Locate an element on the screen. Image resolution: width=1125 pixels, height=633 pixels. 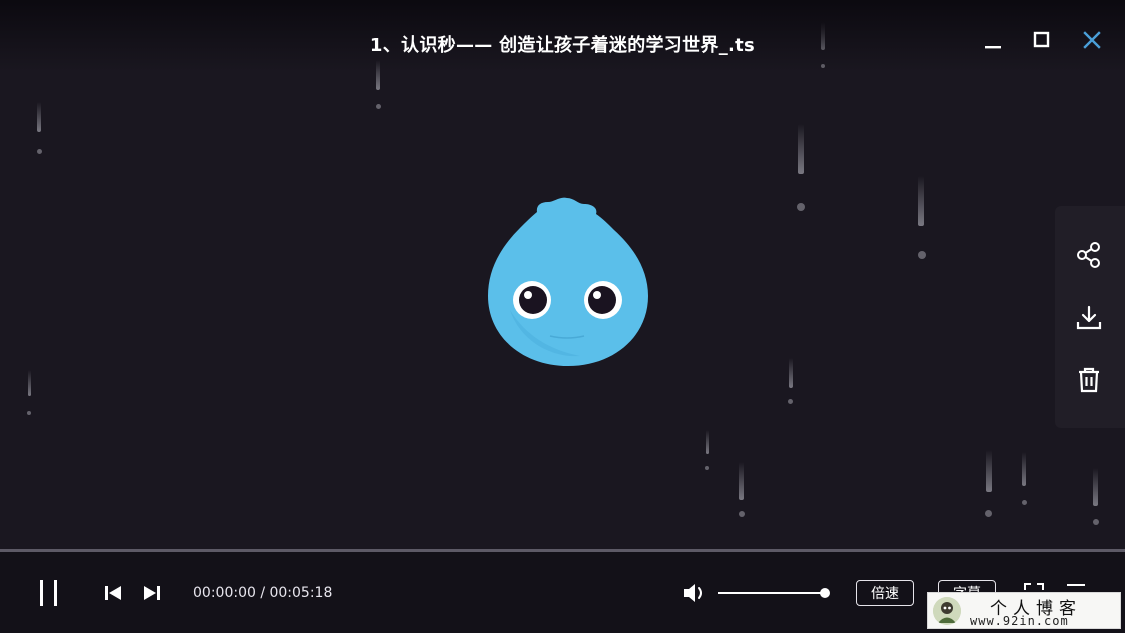
volume-slider is located at coordinates (774, 593).